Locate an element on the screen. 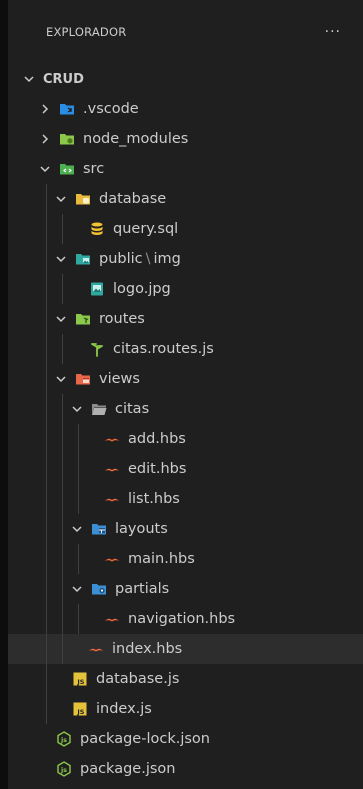 The image size is (363, 789). tree-item-label: node_modules is located at coordinates (136, 139).